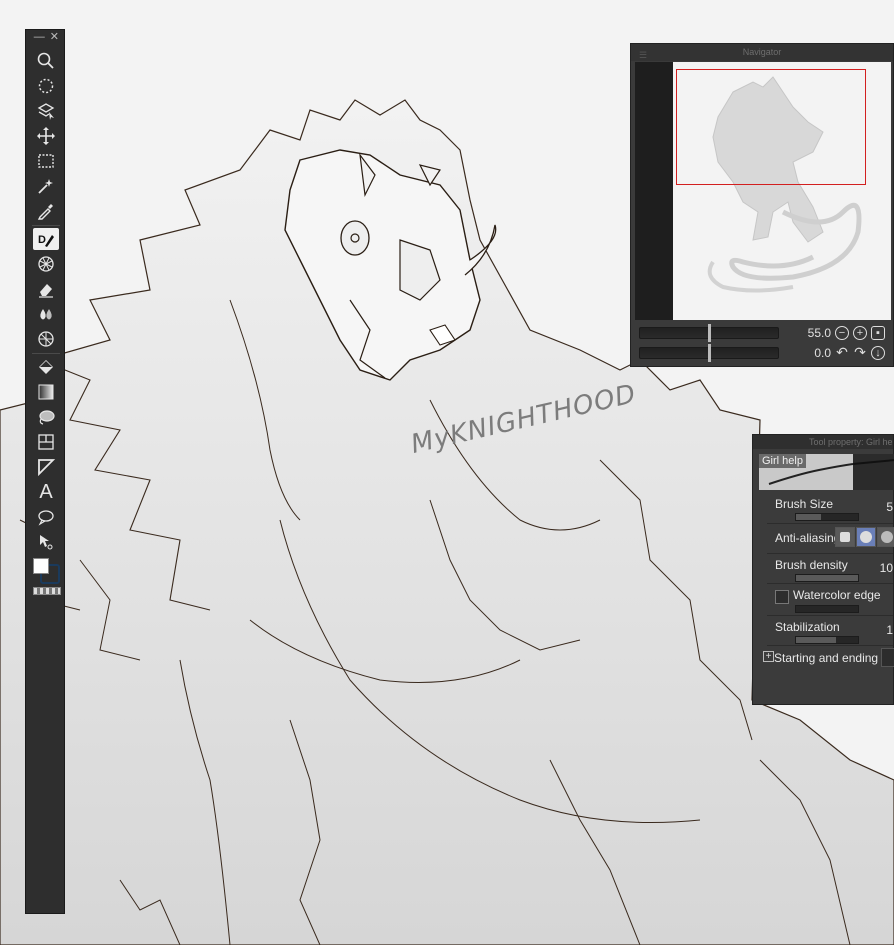 This screenshot has width=894, height=945. What do you see at coordinates (808, 538) in the screenshot?
I see `anti-aliasing-label: Anti-aliasing` at bounding box center [808, 538].